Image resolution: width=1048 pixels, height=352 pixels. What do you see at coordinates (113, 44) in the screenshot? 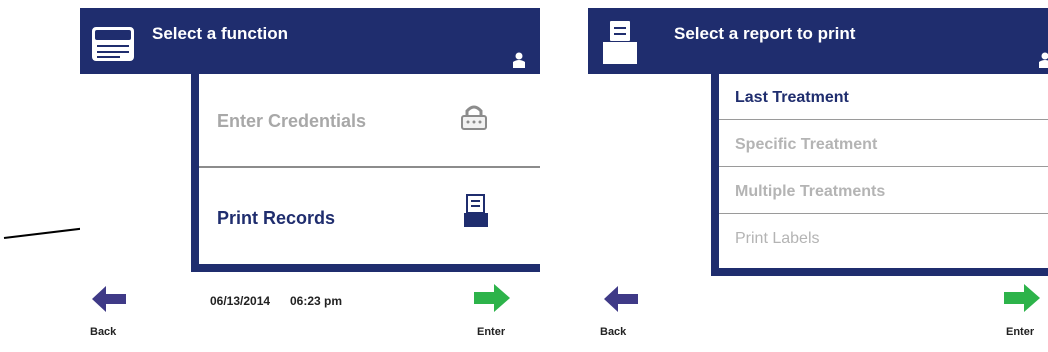
I see `card-reader-icon` at bounding box center [113, 44].